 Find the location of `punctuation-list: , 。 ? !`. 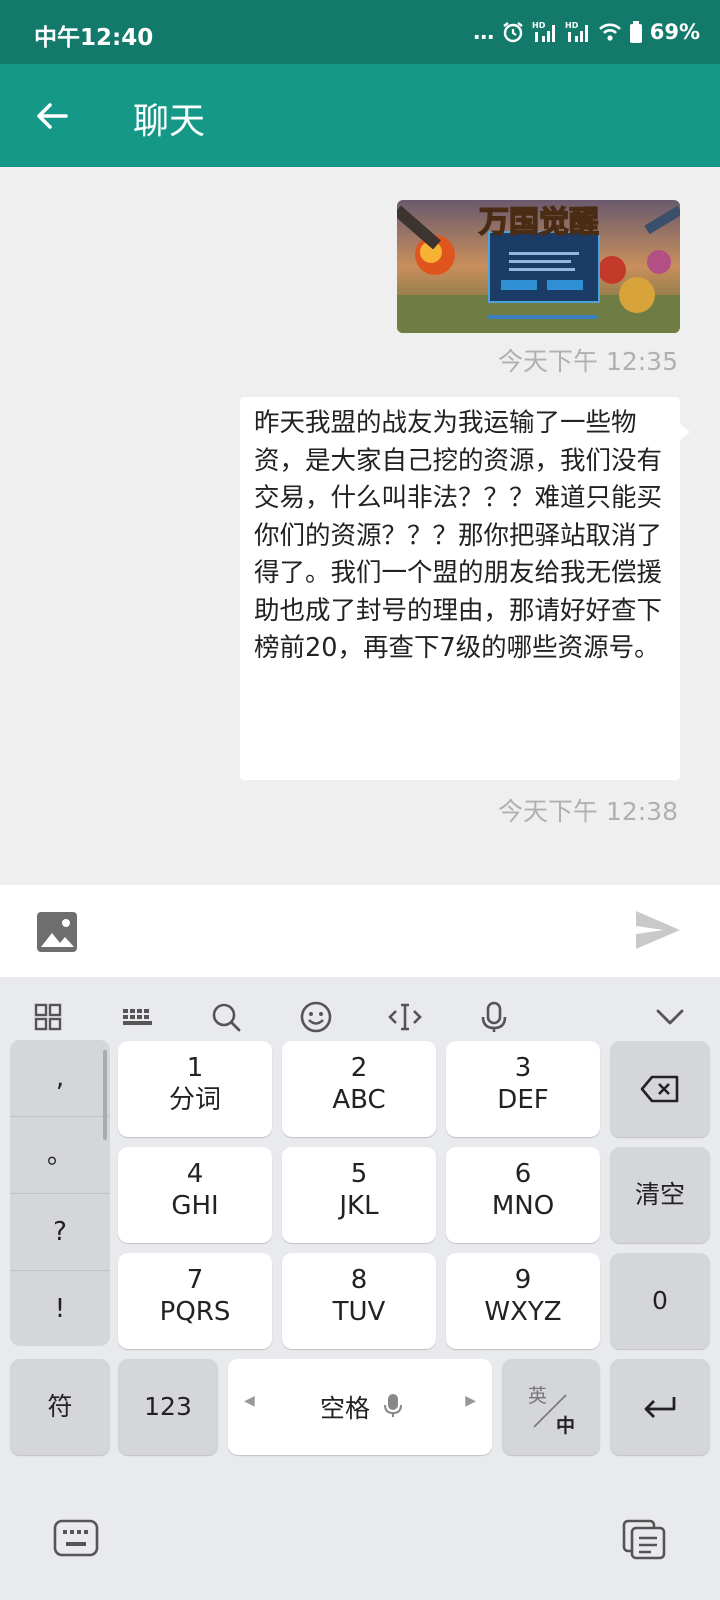

punctuation-list: , 。 ? ! is located at coordinates (60, 1193).